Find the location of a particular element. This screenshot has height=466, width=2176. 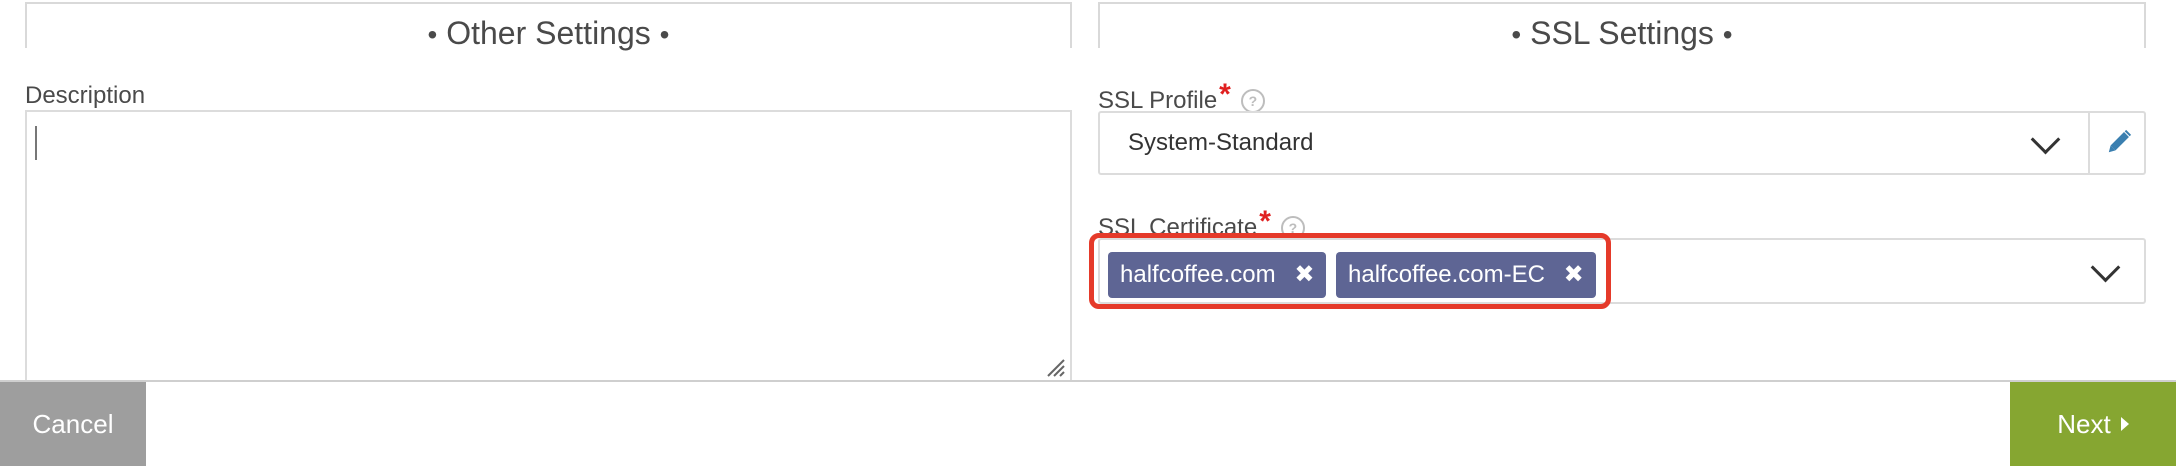

other-settings-title: Other Settings is located at coordinates (548, 33).